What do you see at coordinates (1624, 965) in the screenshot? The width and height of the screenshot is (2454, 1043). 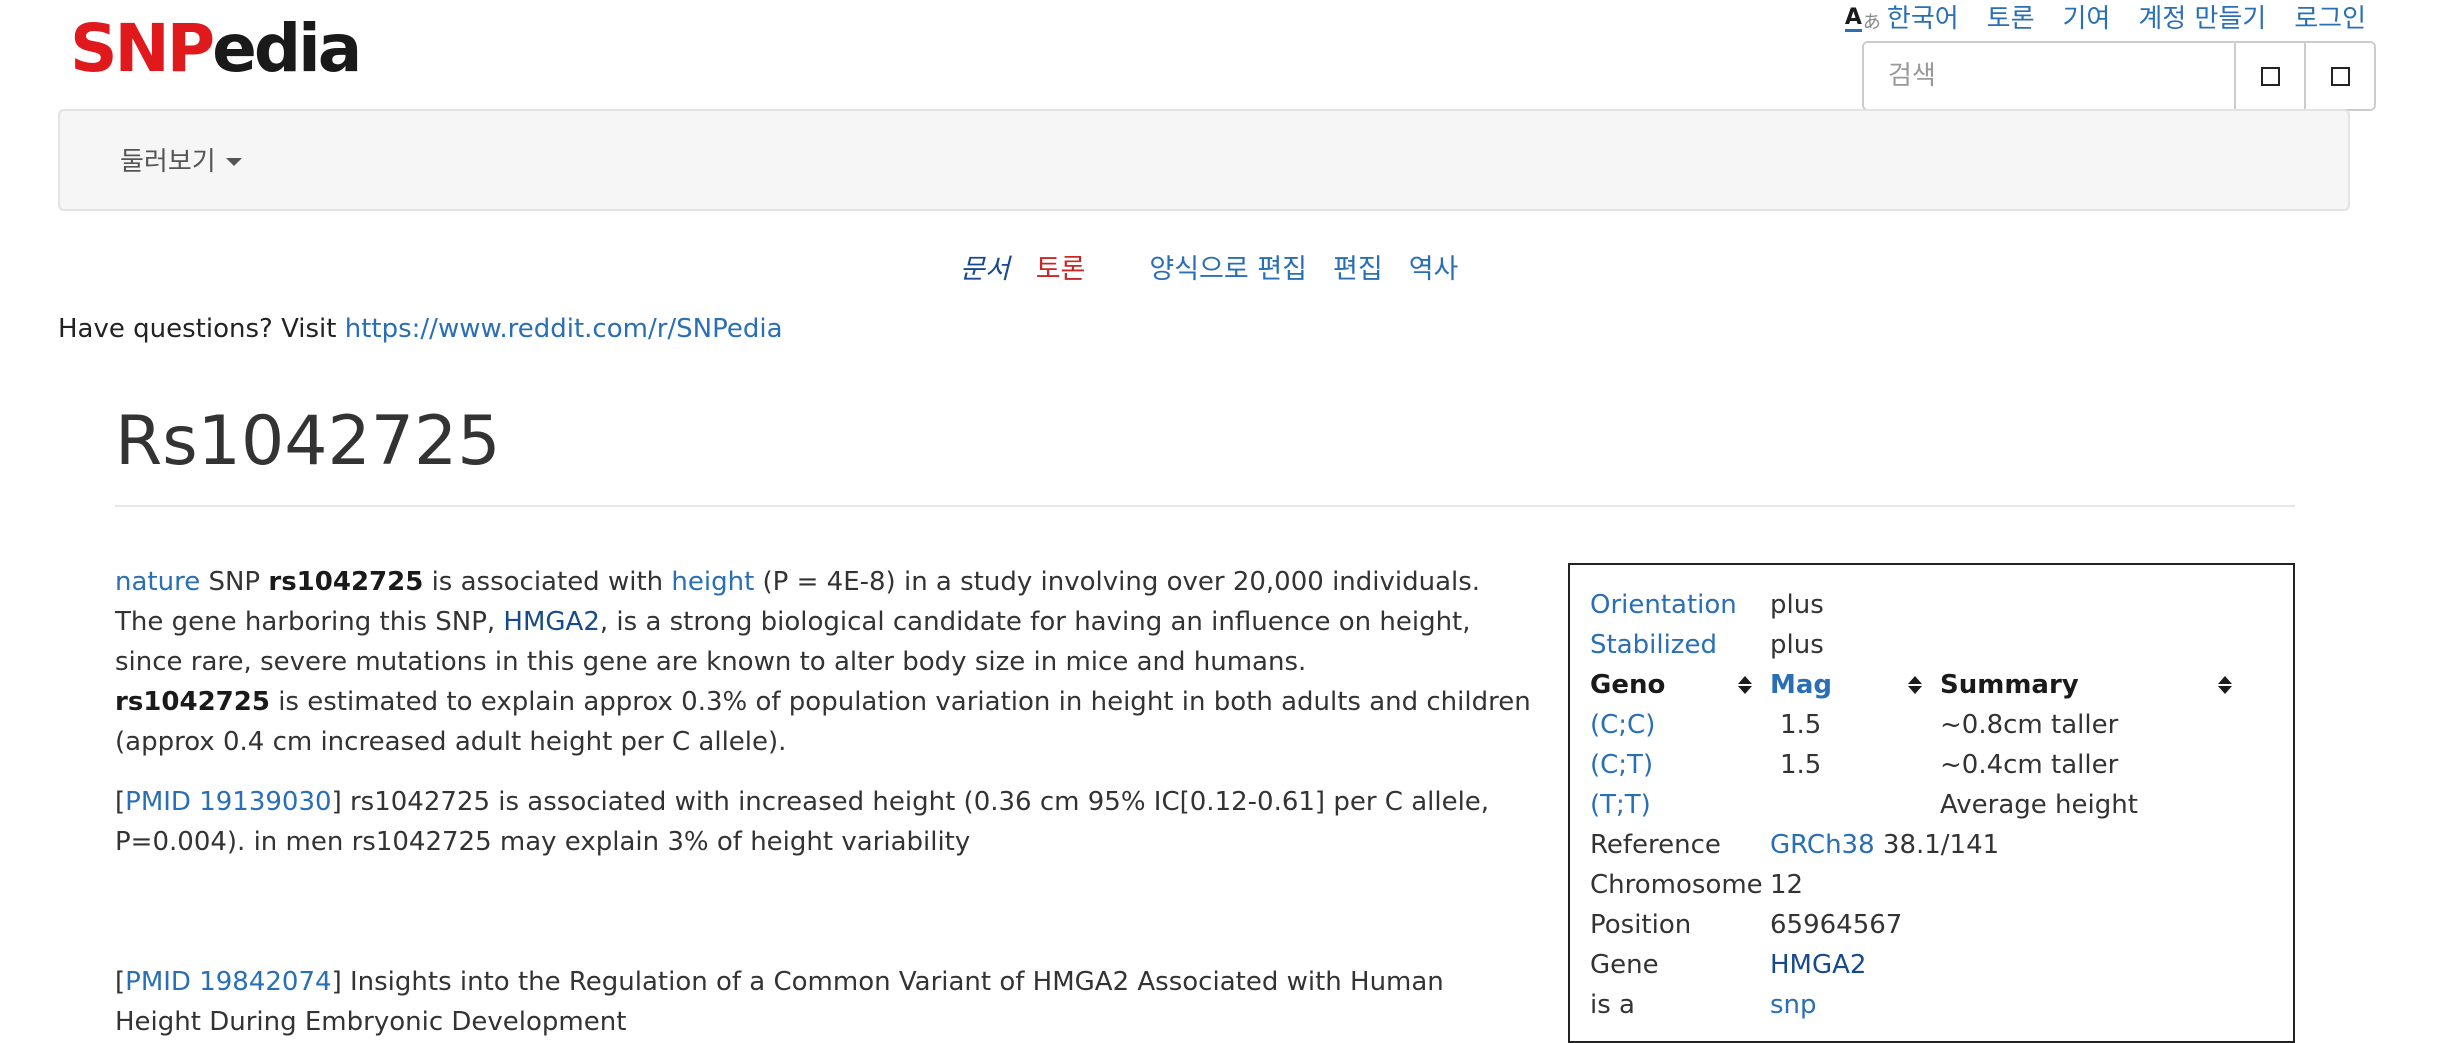 I see `gene-label: Gene` at bounding box center [1624, 965].